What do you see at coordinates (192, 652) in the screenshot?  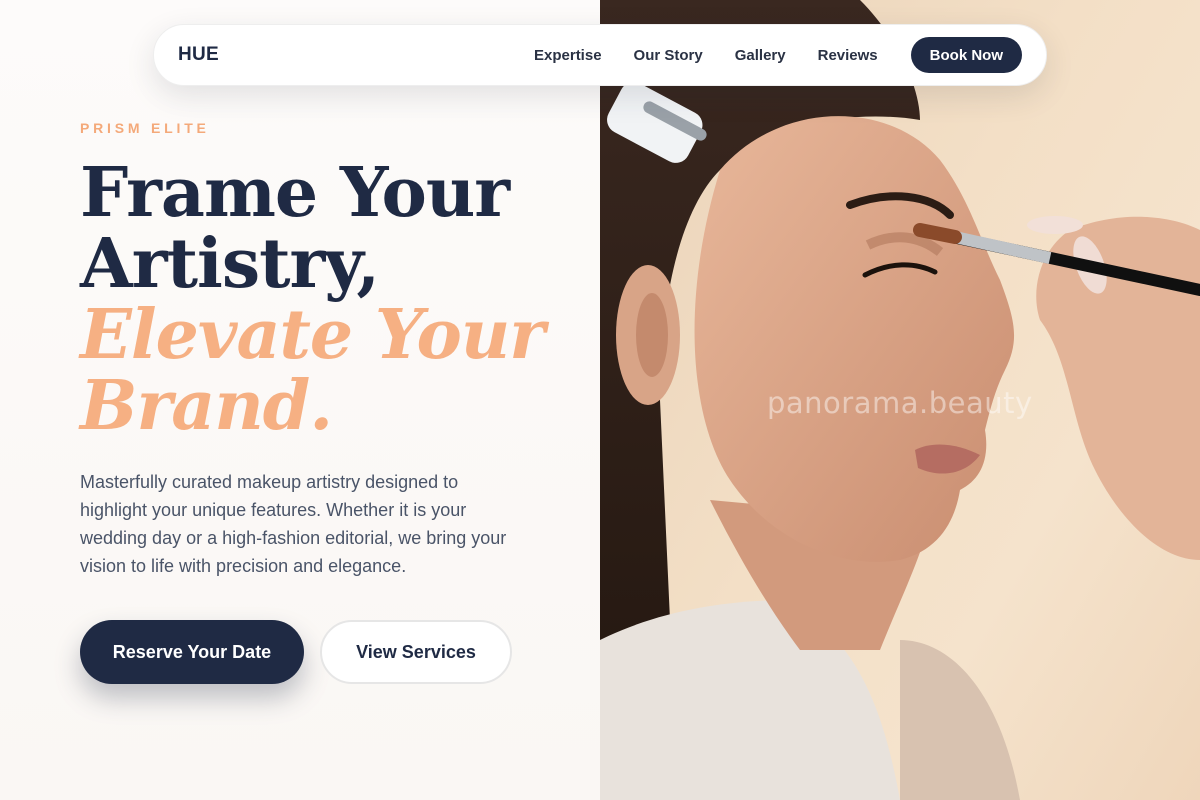 I see `reserve-date-button: Reserve Your Date` at bounding box center [192, 652].